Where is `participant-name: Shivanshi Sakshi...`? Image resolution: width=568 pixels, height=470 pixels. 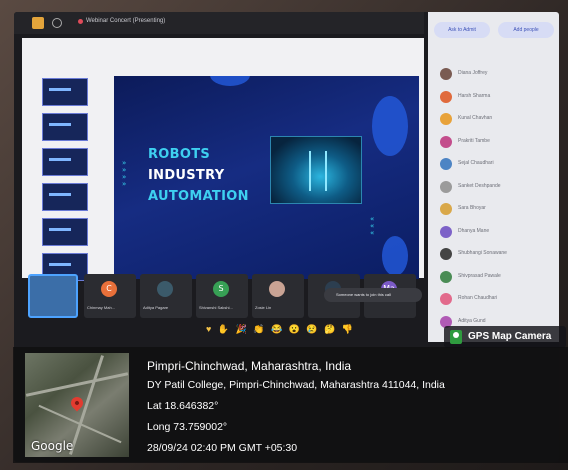 participant-name: Shivanshi Sakshi... is located at coordinates (216, 307).